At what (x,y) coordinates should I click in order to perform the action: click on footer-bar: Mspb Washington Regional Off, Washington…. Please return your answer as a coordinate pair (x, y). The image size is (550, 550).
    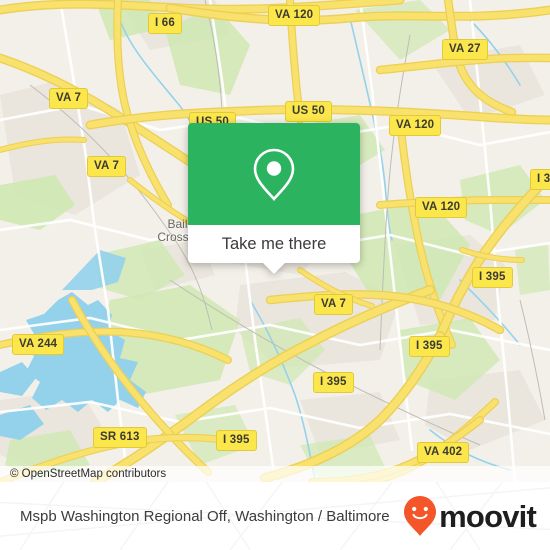
    Looking at the image, I should click on (275, 516).